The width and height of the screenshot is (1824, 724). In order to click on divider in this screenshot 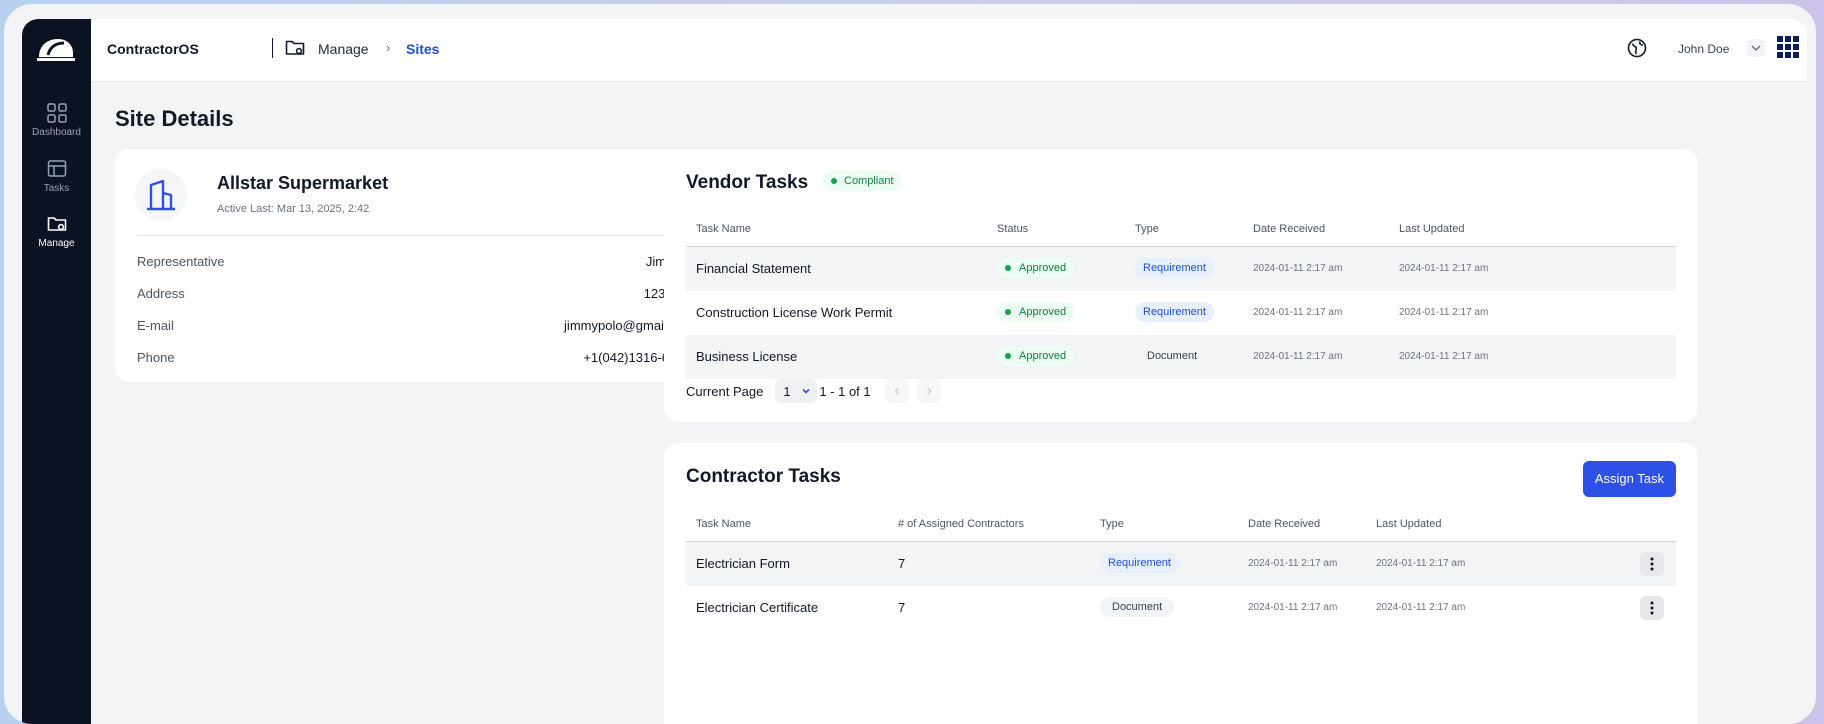, I will do `click(425, 235)`.